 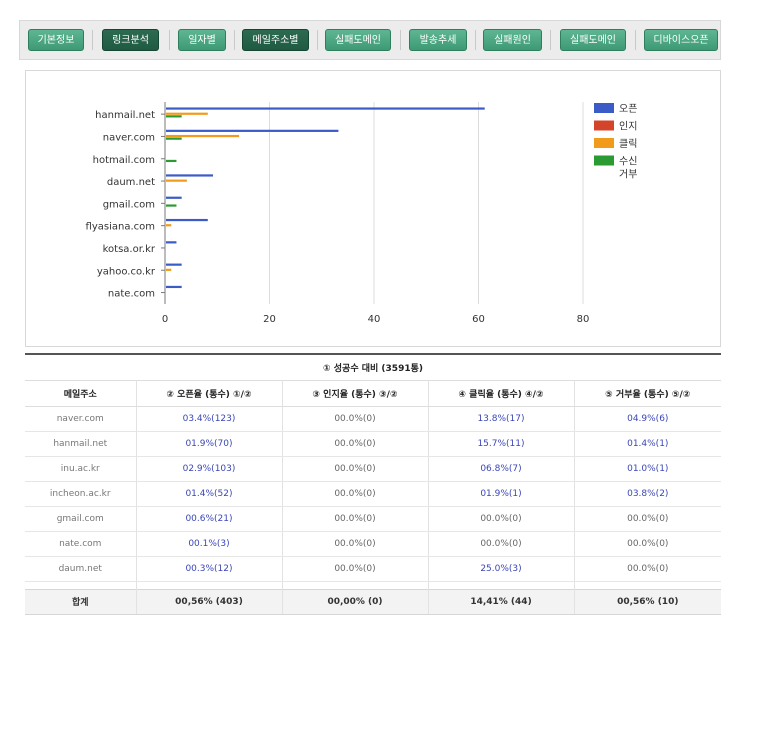 I want to click on cell-mail-address: inu.ac.kr, so click(x=81, y=469).